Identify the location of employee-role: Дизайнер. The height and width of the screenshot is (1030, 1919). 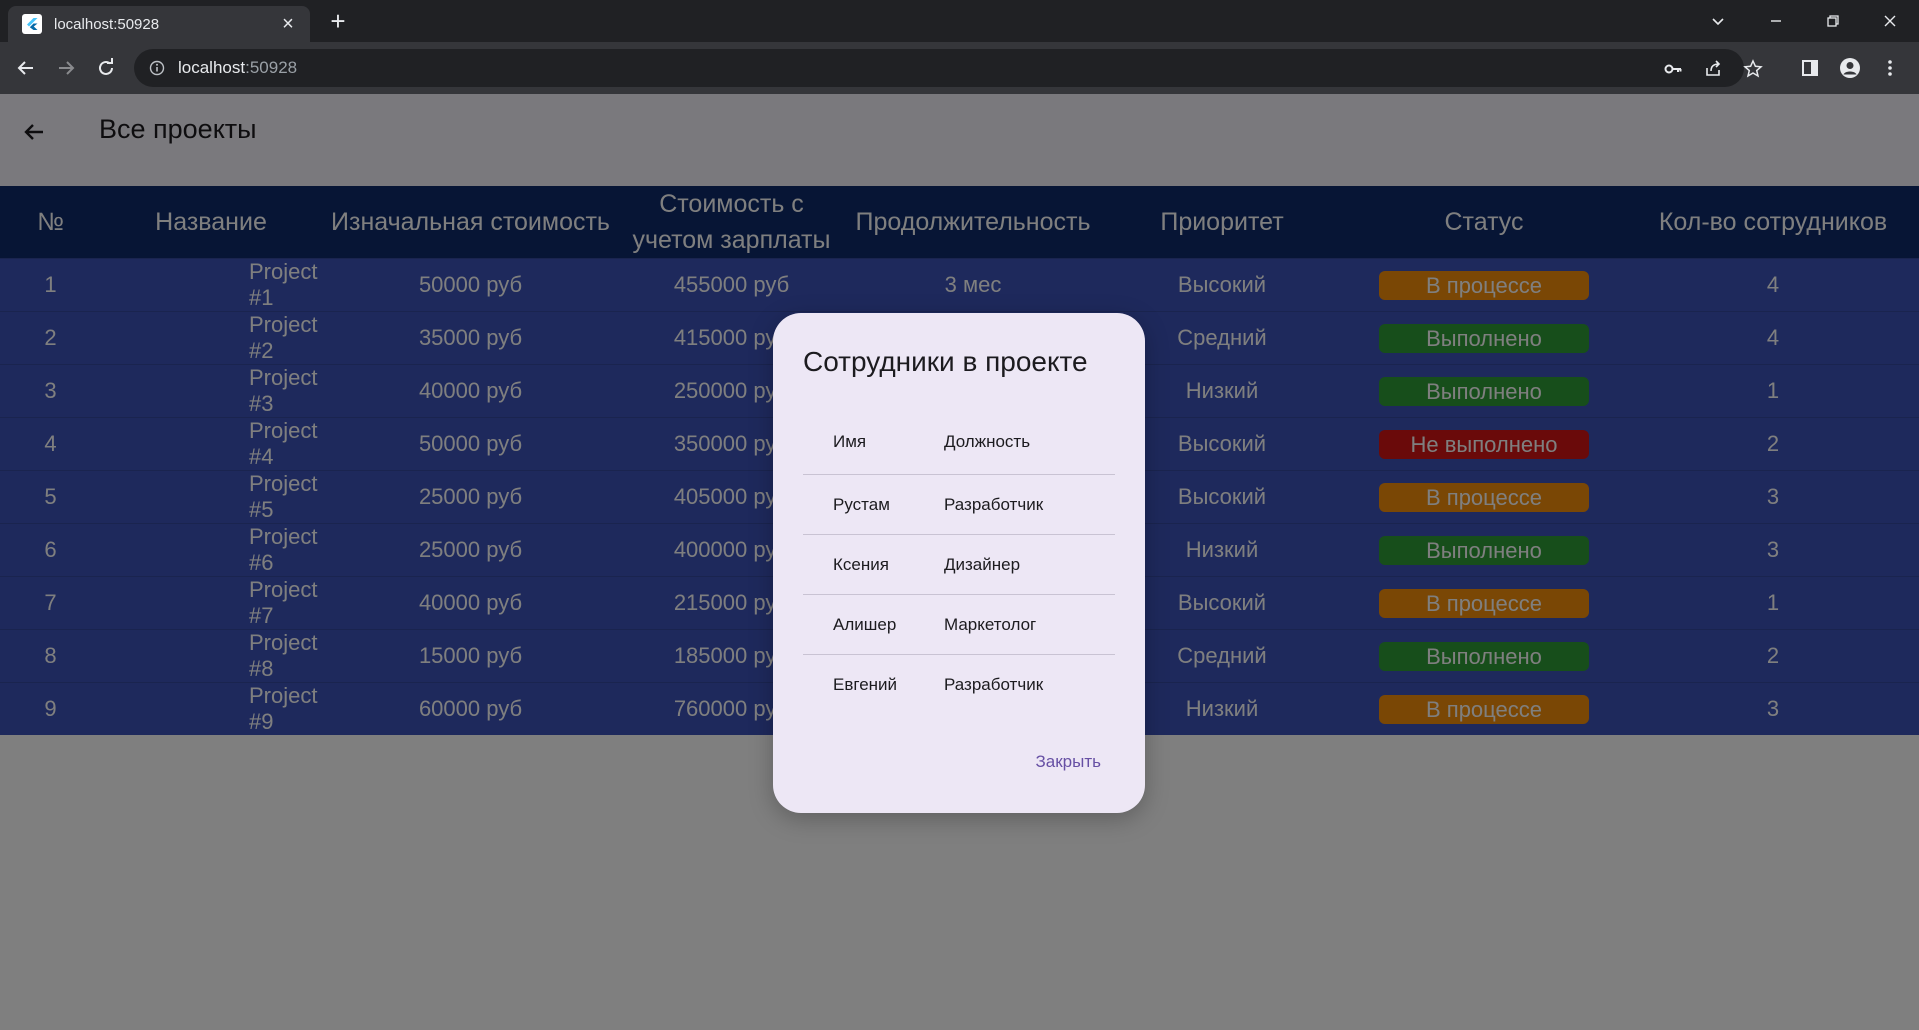
(982, 564).